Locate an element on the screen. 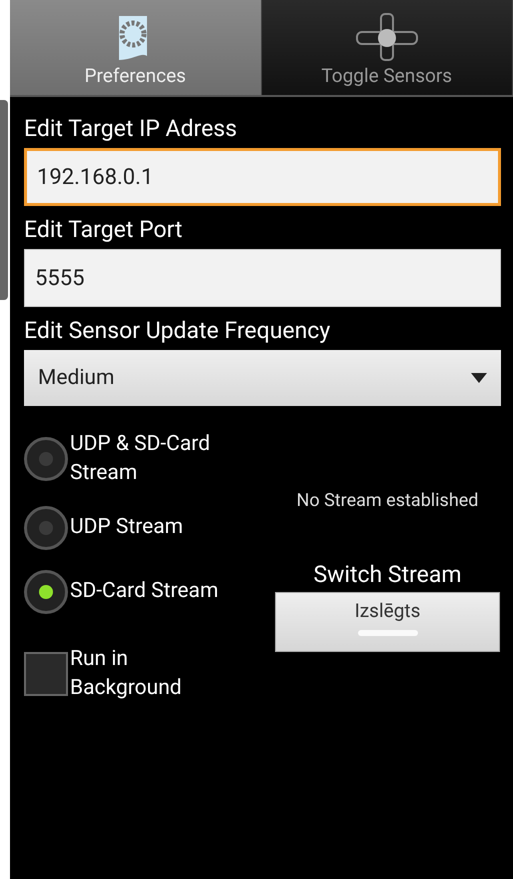  radio-option: SD-Card Stream is located at coordinates (149, 591).